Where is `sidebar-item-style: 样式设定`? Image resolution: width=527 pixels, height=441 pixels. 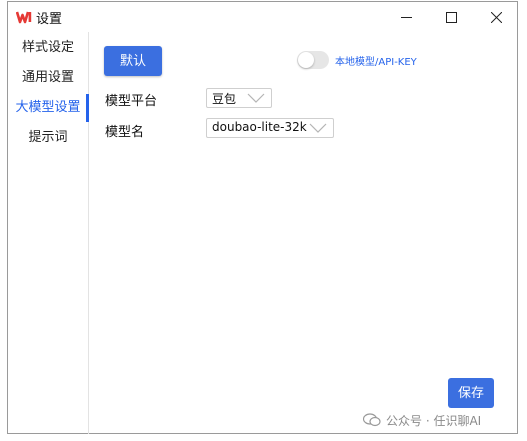
sidebar-item-style: 样式设定 is located at coordinates (48, 48).